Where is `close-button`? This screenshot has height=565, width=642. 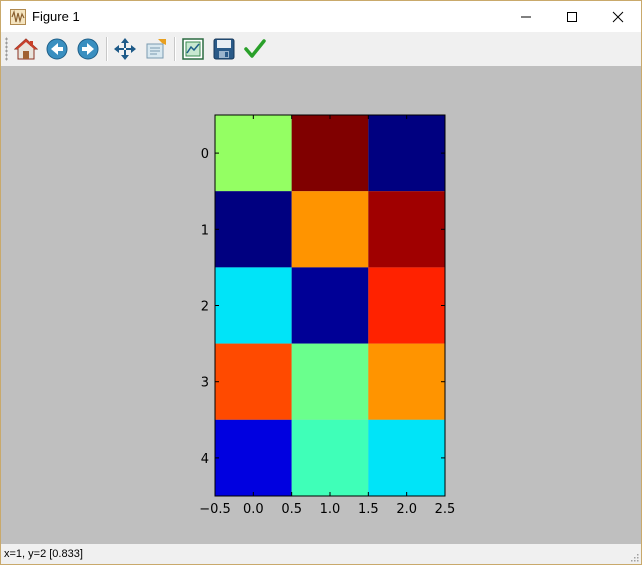
close-button is located at coordinates (618, 16).